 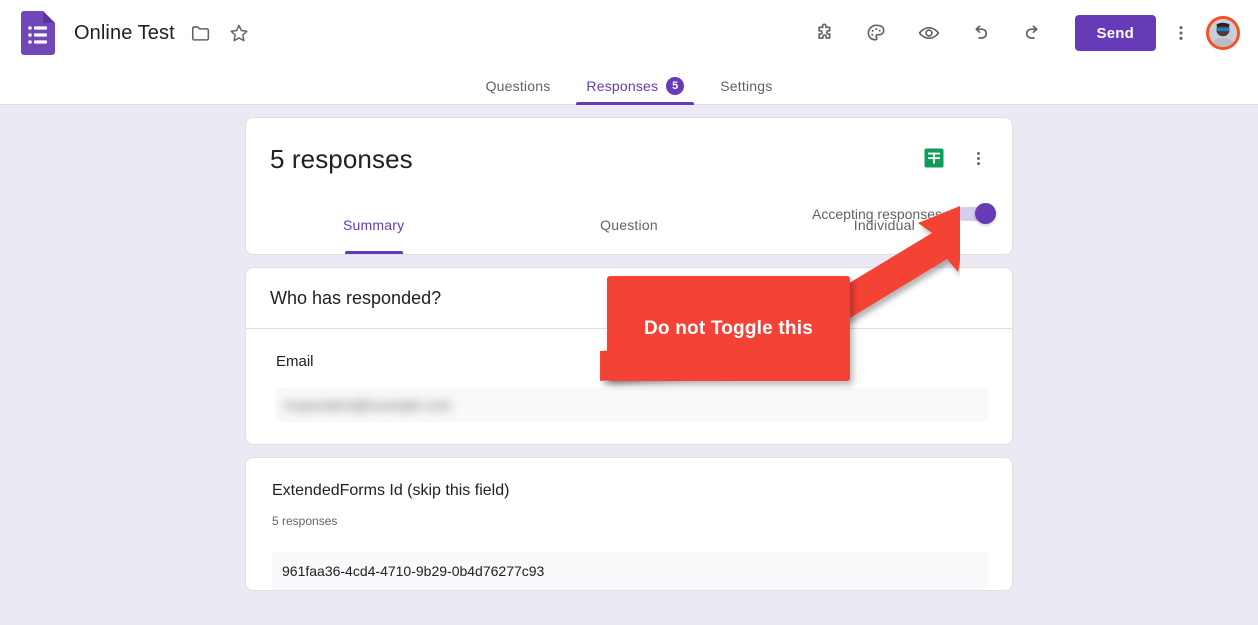 What do you see at coordinates (201, 33) in the screenshot?
I see `folder-icon` at bounding box center [201, 33].